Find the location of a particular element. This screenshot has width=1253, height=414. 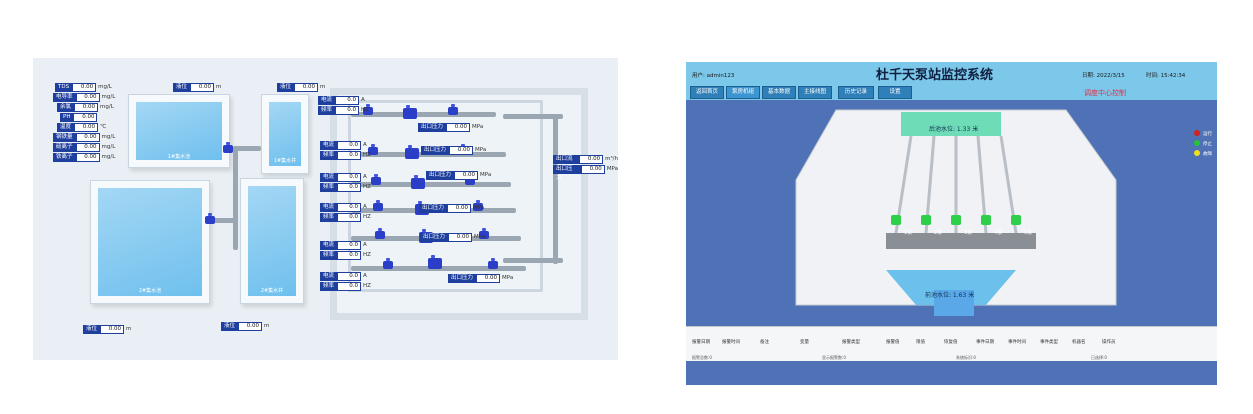

outlet-flow-label: 出口流量 is located at coordinates (566, 163).